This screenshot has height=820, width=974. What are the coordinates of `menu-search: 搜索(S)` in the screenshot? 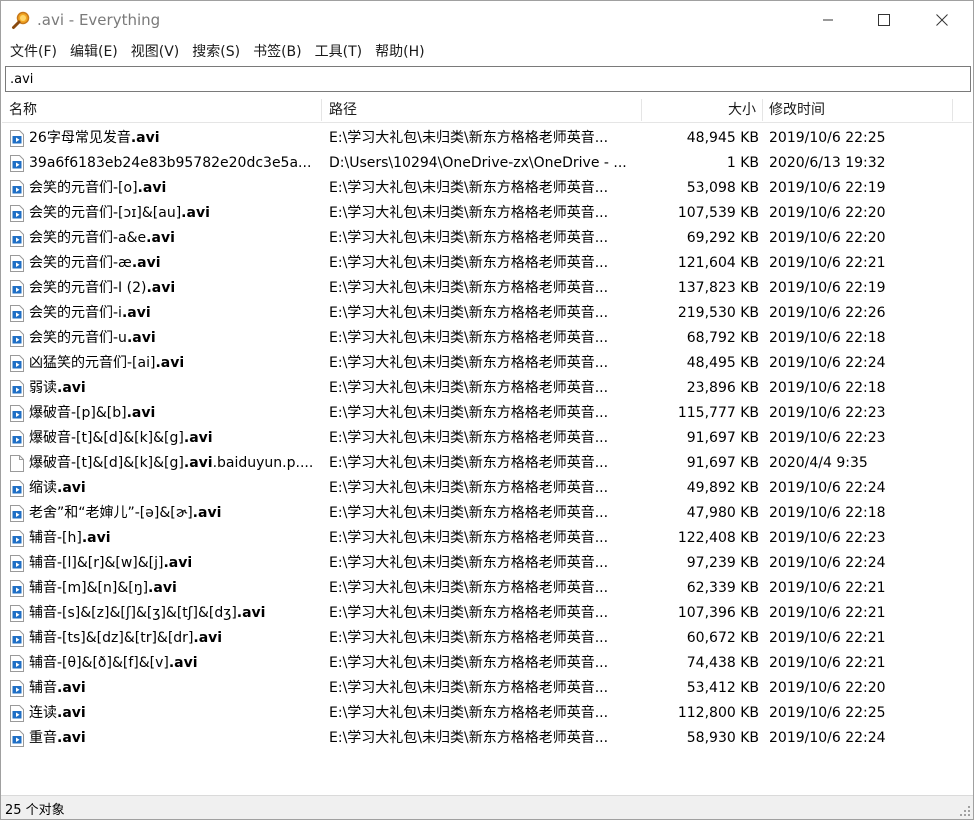 It's located at (216, 51).